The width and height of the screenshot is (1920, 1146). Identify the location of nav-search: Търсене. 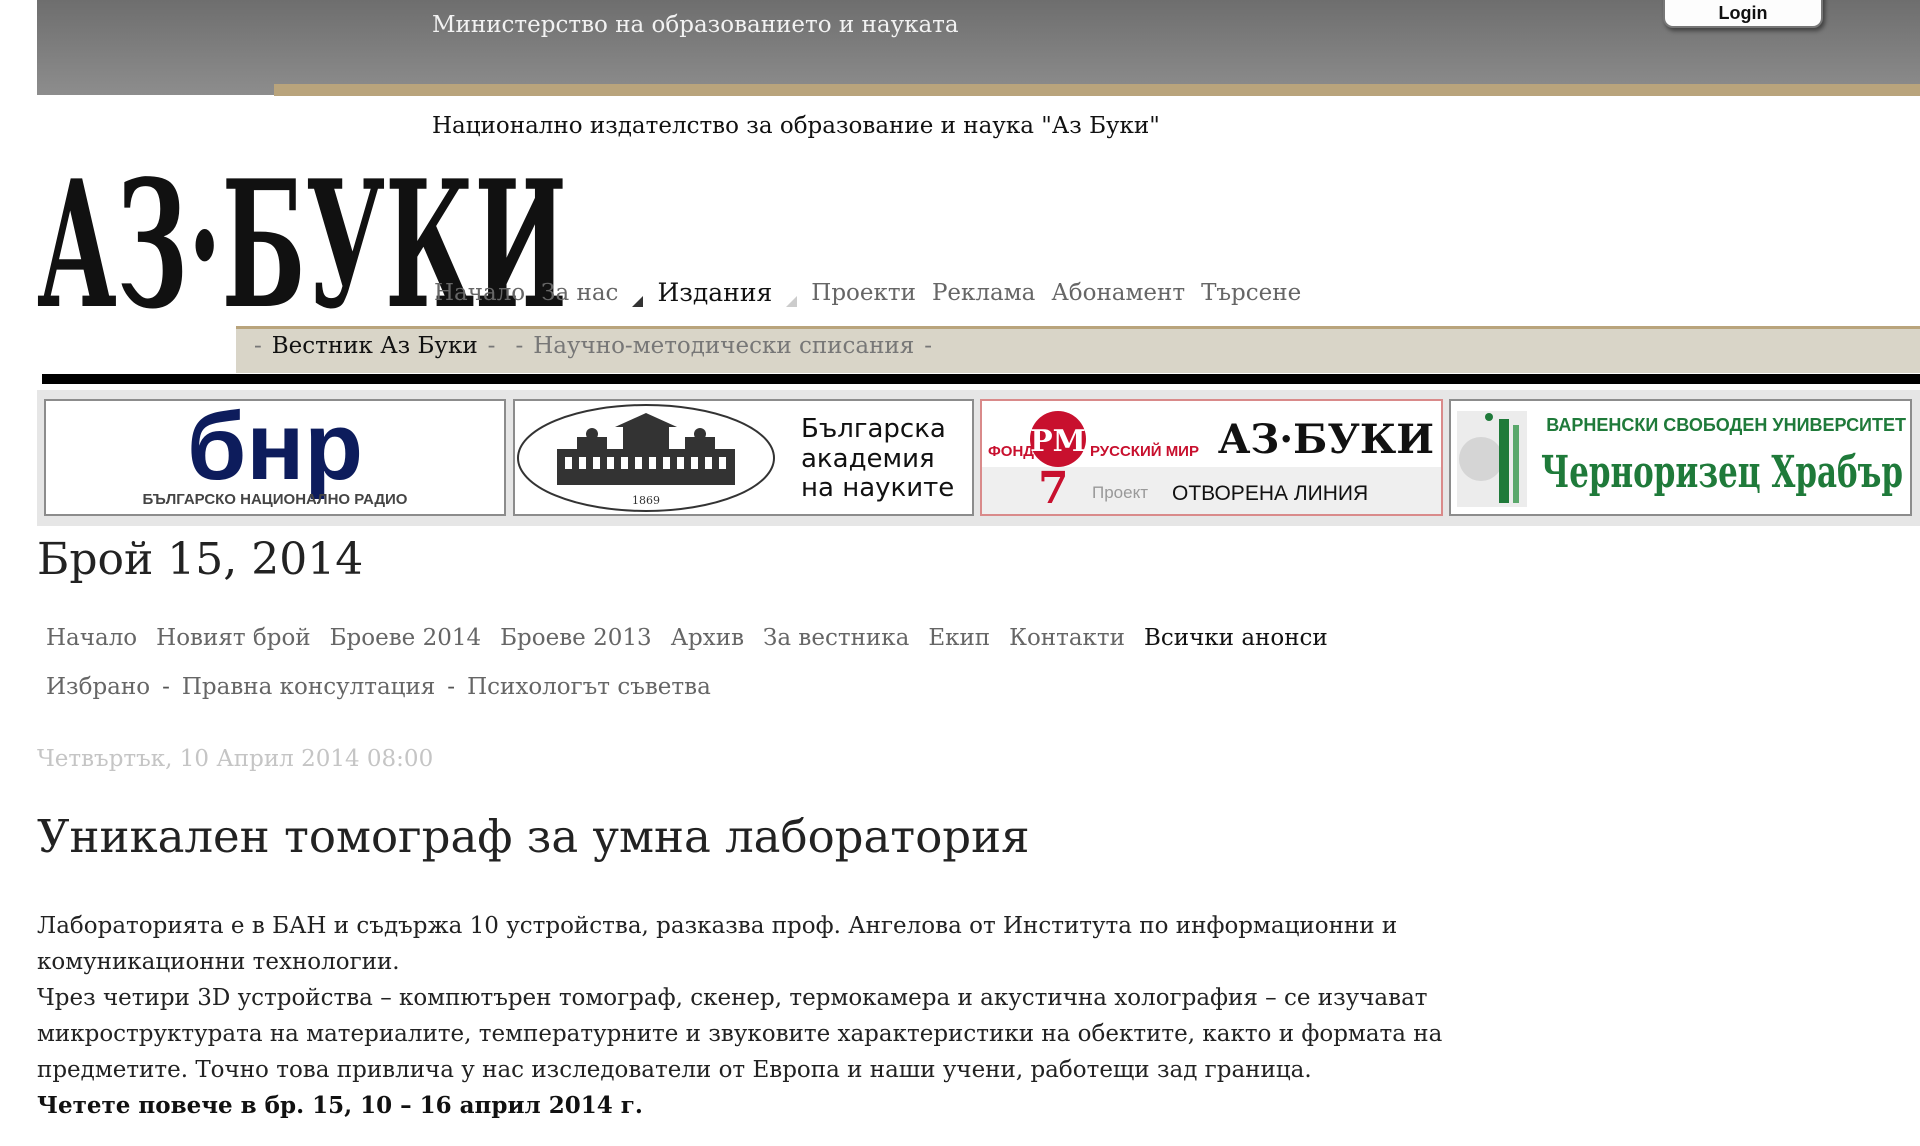
(1251, 293).